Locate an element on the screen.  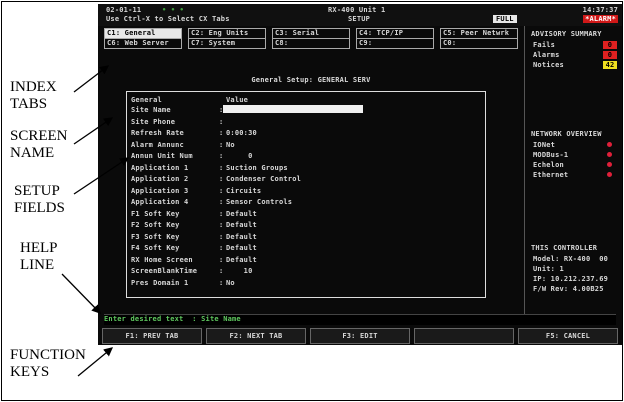
f2-next-tab-key: F2: NEXT TAB is located at coordinates (256, 336).